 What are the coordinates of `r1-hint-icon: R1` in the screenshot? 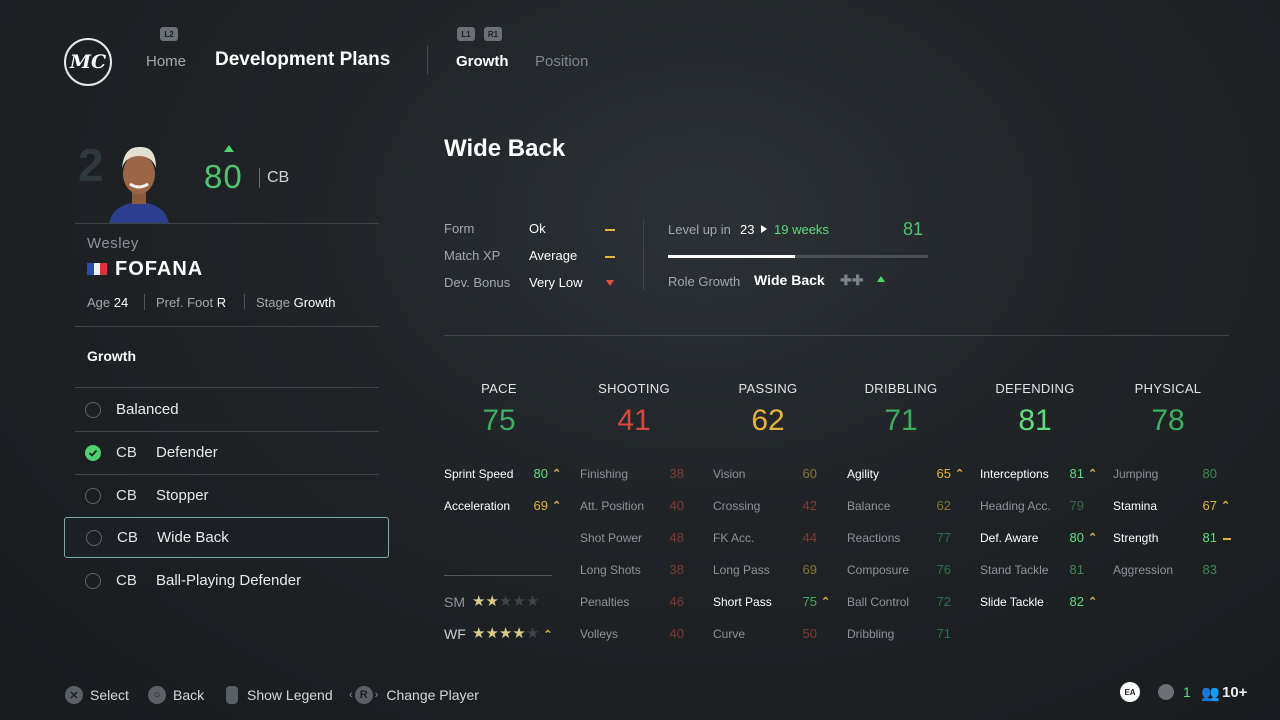 It's located at (493, 34).